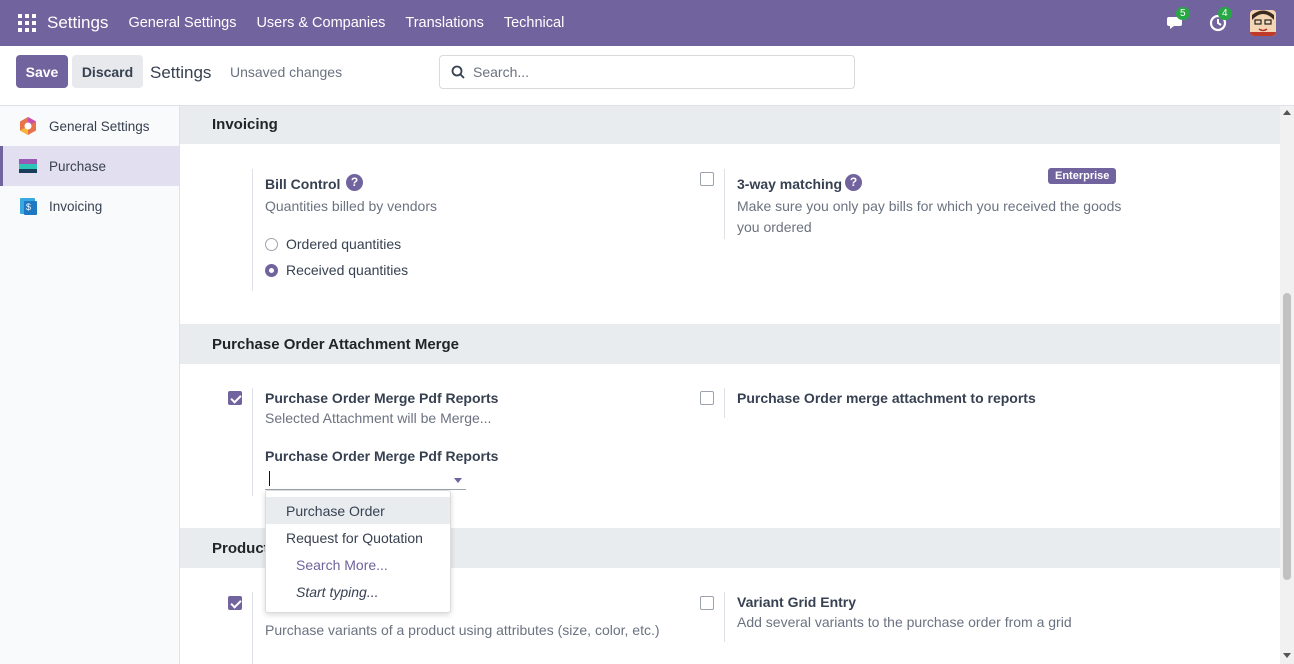 This screenshot has height=664, width=1294. Describe the element at coordinates (351, 206) in the screenshot. I see `bill-control-description: Quantities billed by vendors` at that location.